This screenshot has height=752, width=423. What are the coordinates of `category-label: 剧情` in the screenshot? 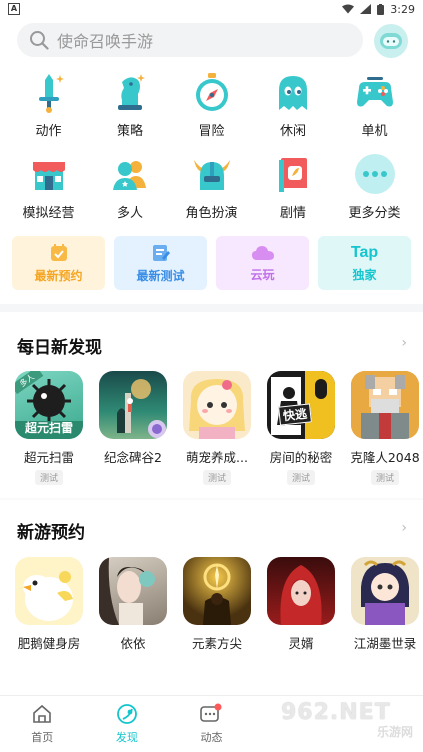 It's located at (292, 213).